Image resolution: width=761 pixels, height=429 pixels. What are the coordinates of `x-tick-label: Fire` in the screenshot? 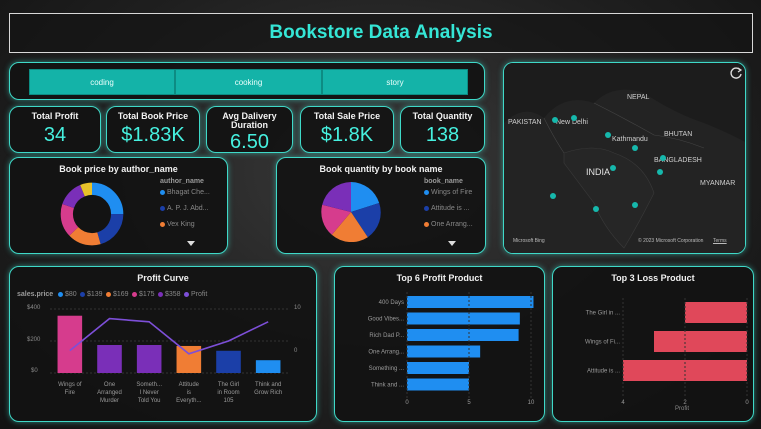 It's located at (70, 393).